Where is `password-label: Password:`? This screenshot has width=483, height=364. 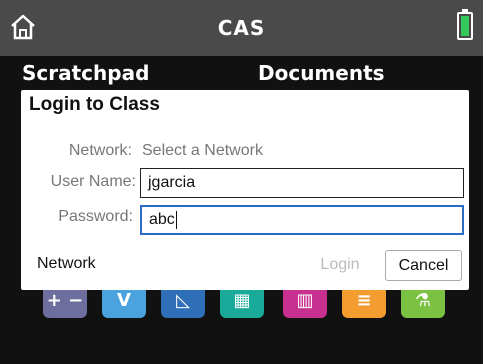
password-label: Password: is located at coordinates (95, 216).